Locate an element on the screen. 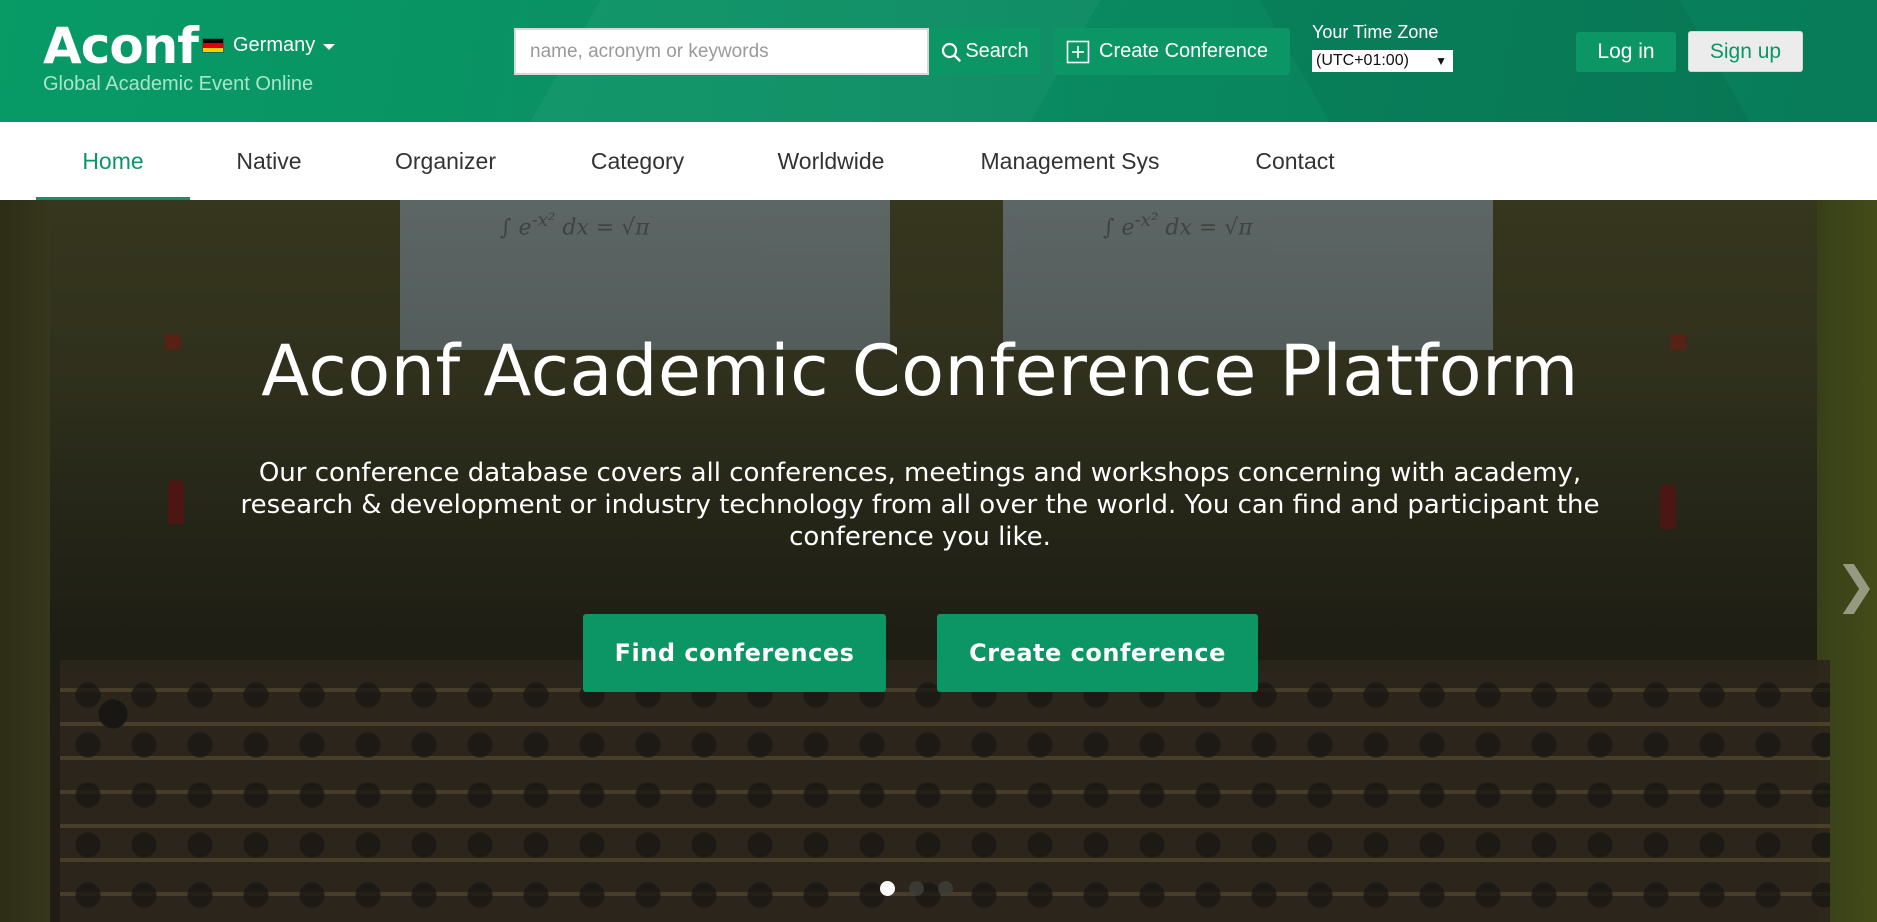  create-conference-header-button: Create Conference is located at coordinates (1172, 51).